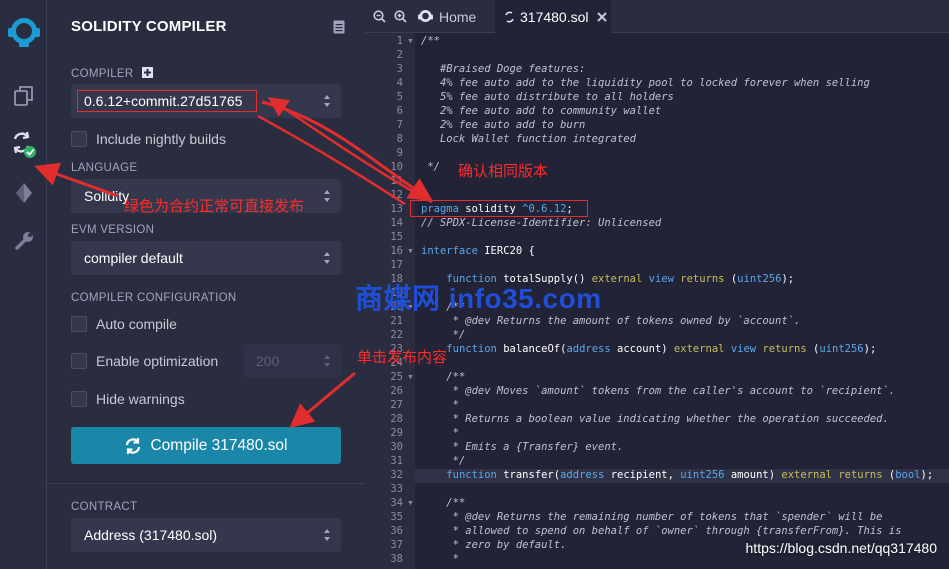 The width and height of the screenshot is (949, 569). I want to click on line-number: 30, so click(396, 447).